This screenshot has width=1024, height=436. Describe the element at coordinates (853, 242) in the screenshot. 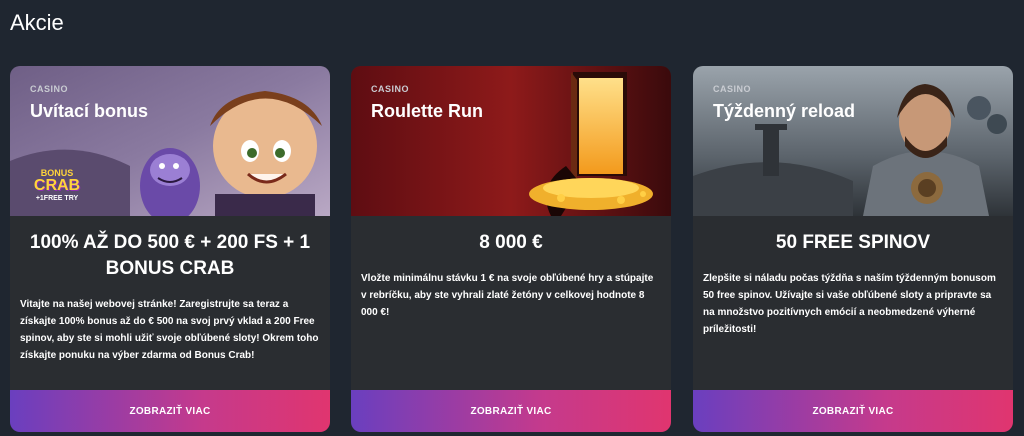

I see `promo-headline: 50 FREE SPINOV` at that location.